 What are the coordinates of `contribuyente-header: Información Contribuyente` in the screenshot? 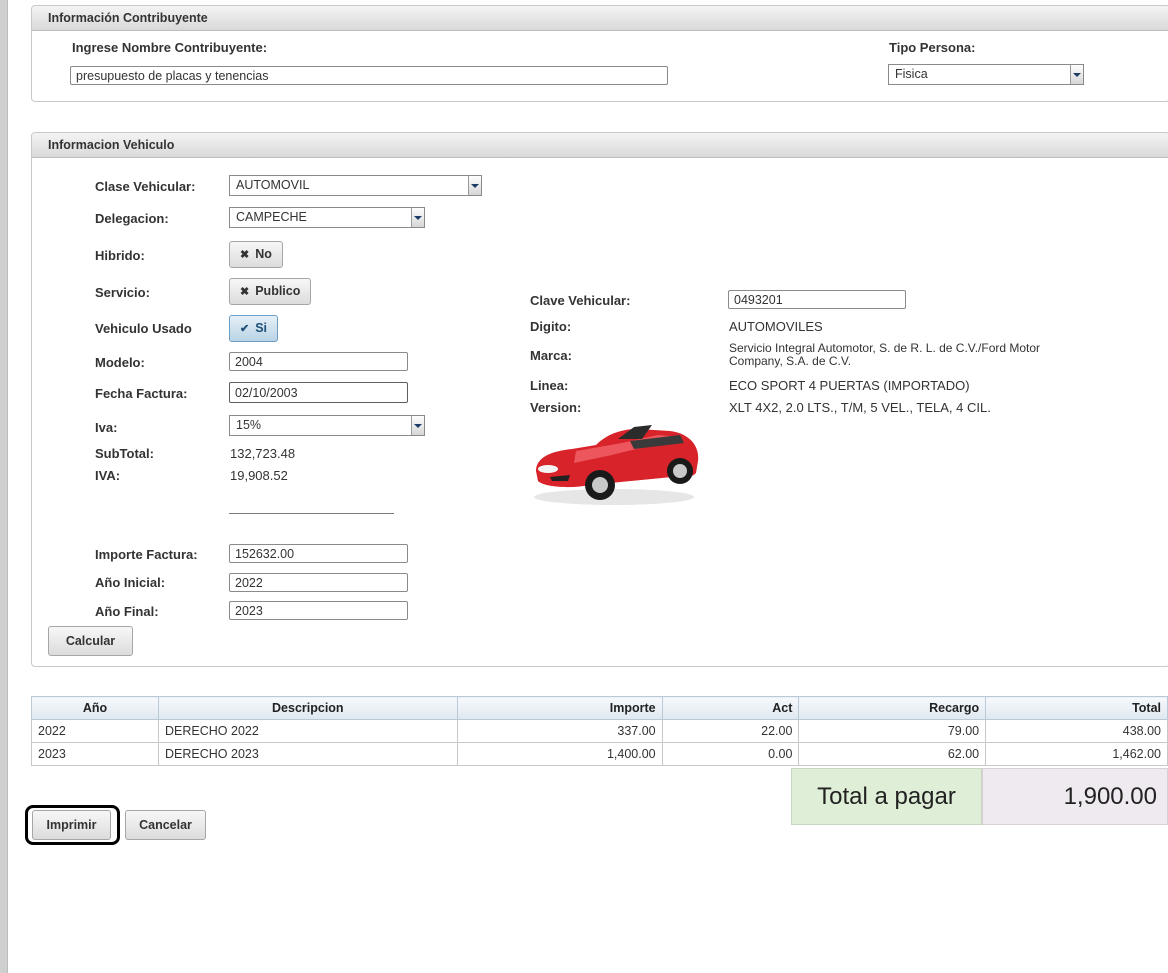 It's located at (600, 18).